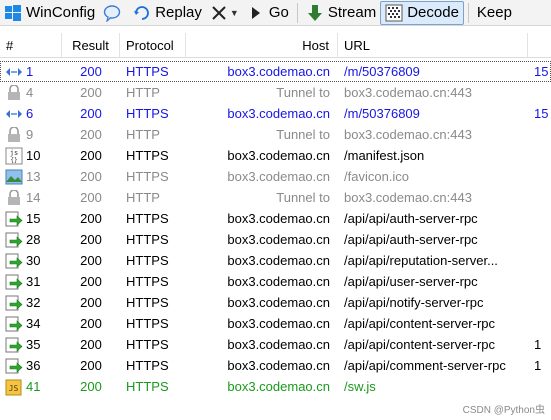  I want to click on row-url: /favicon.ico, so click(377, 176).